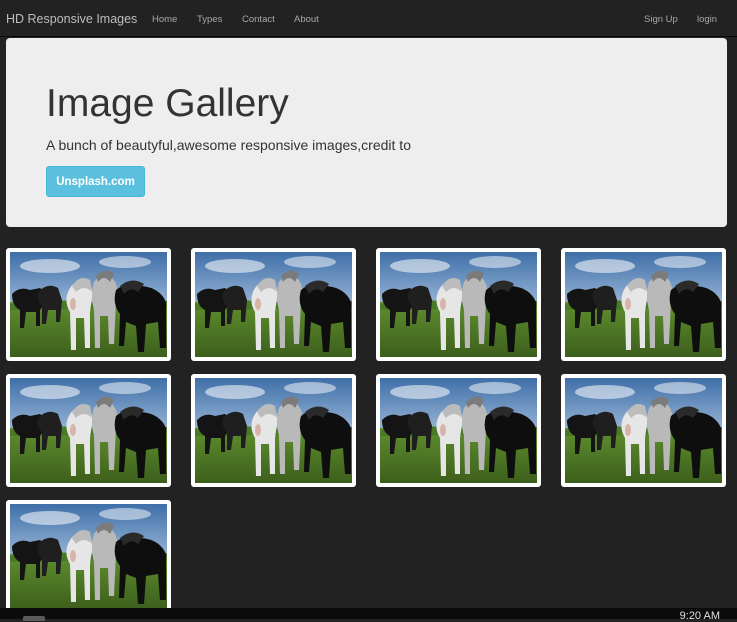 This screenshot has height=622, width=737. I want to click on nav-link-login: login, so click(707, 19).